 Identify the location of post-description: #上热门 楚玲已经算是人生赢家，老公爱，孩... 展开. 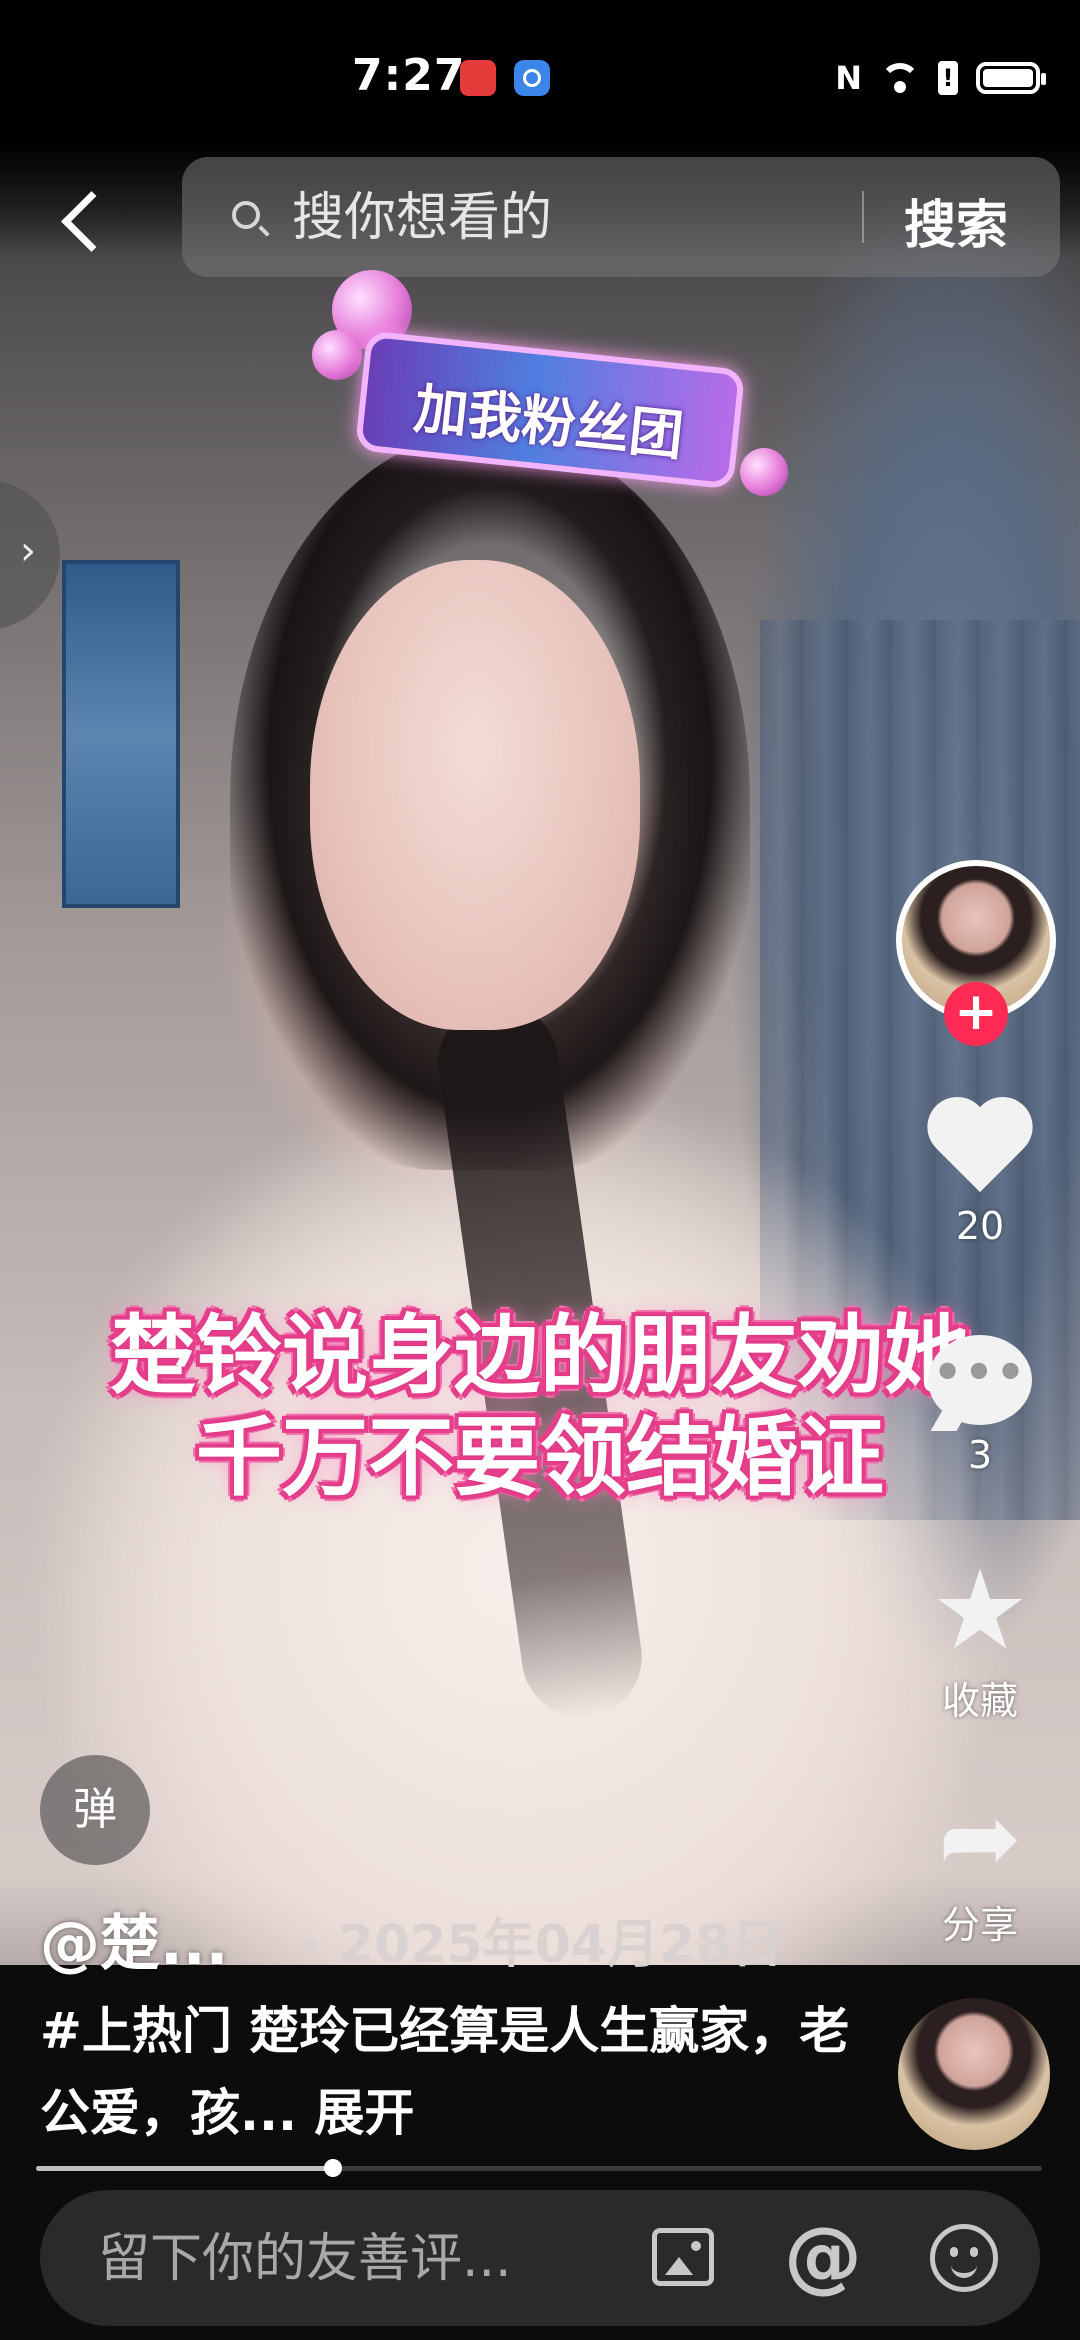
(465, 2072).